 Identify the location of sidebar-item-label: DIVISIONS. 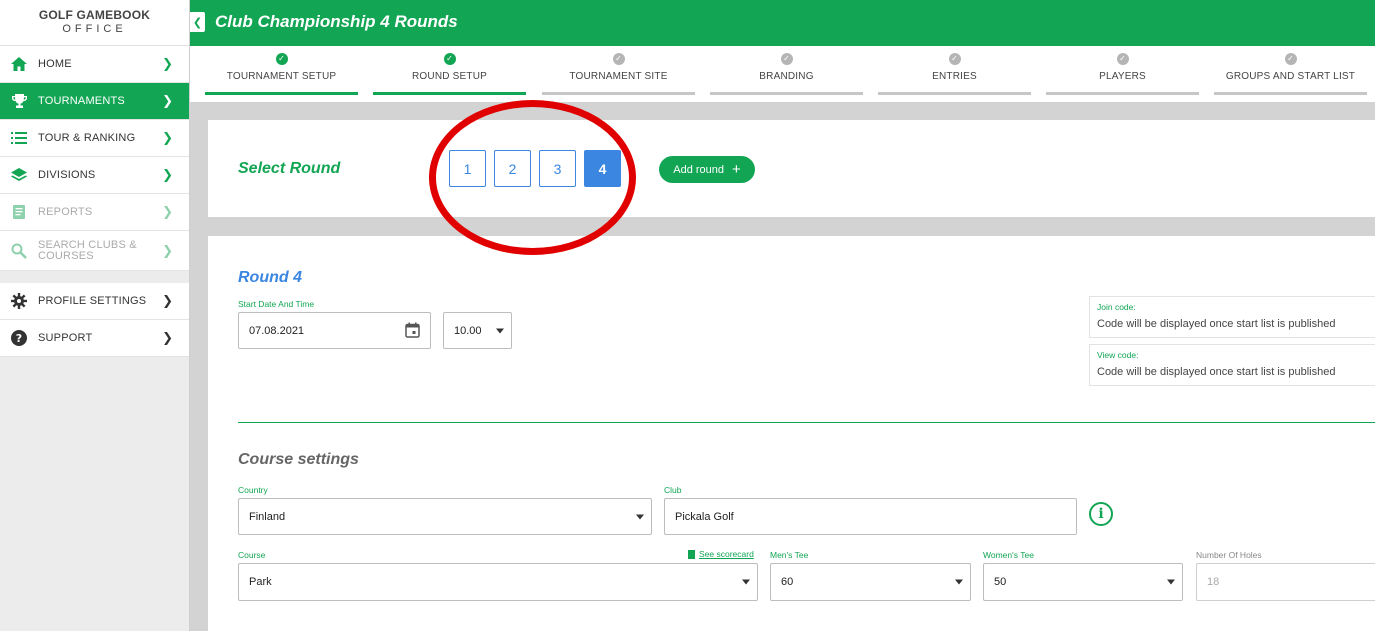
(67, 174).